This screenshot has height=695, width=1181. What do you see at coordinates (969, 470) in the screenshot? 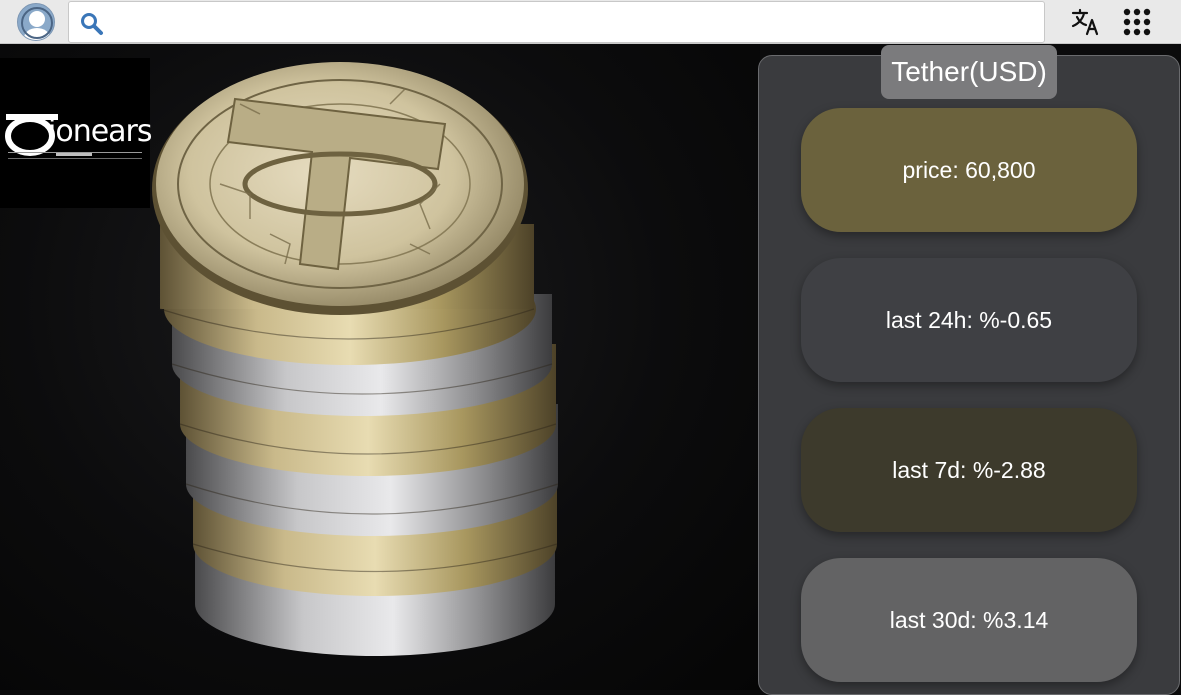
I see `change-7d-card: last 7d: %-2.88` at bounding box center [969, 470].